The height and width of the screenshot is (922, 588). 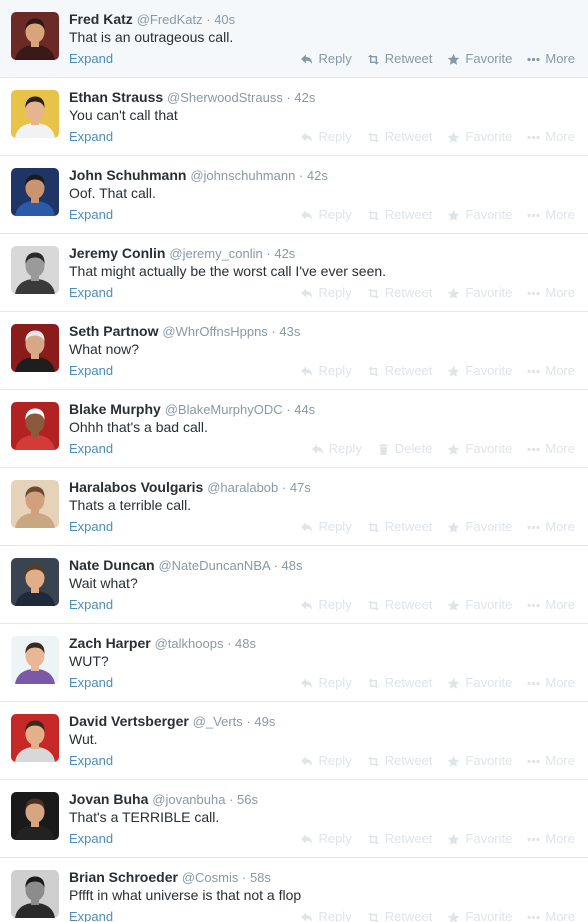 I want to click on tweet-timestamp: 44s, so click(x=304, y=409).